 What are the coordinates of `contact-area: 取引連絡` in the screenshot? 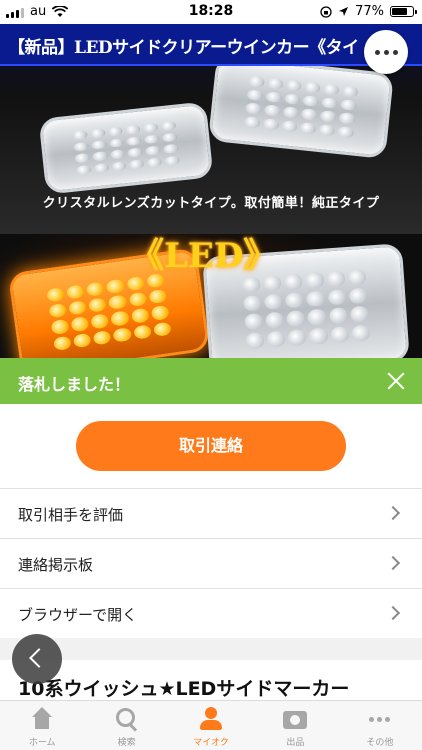 It's located at (211, 446).